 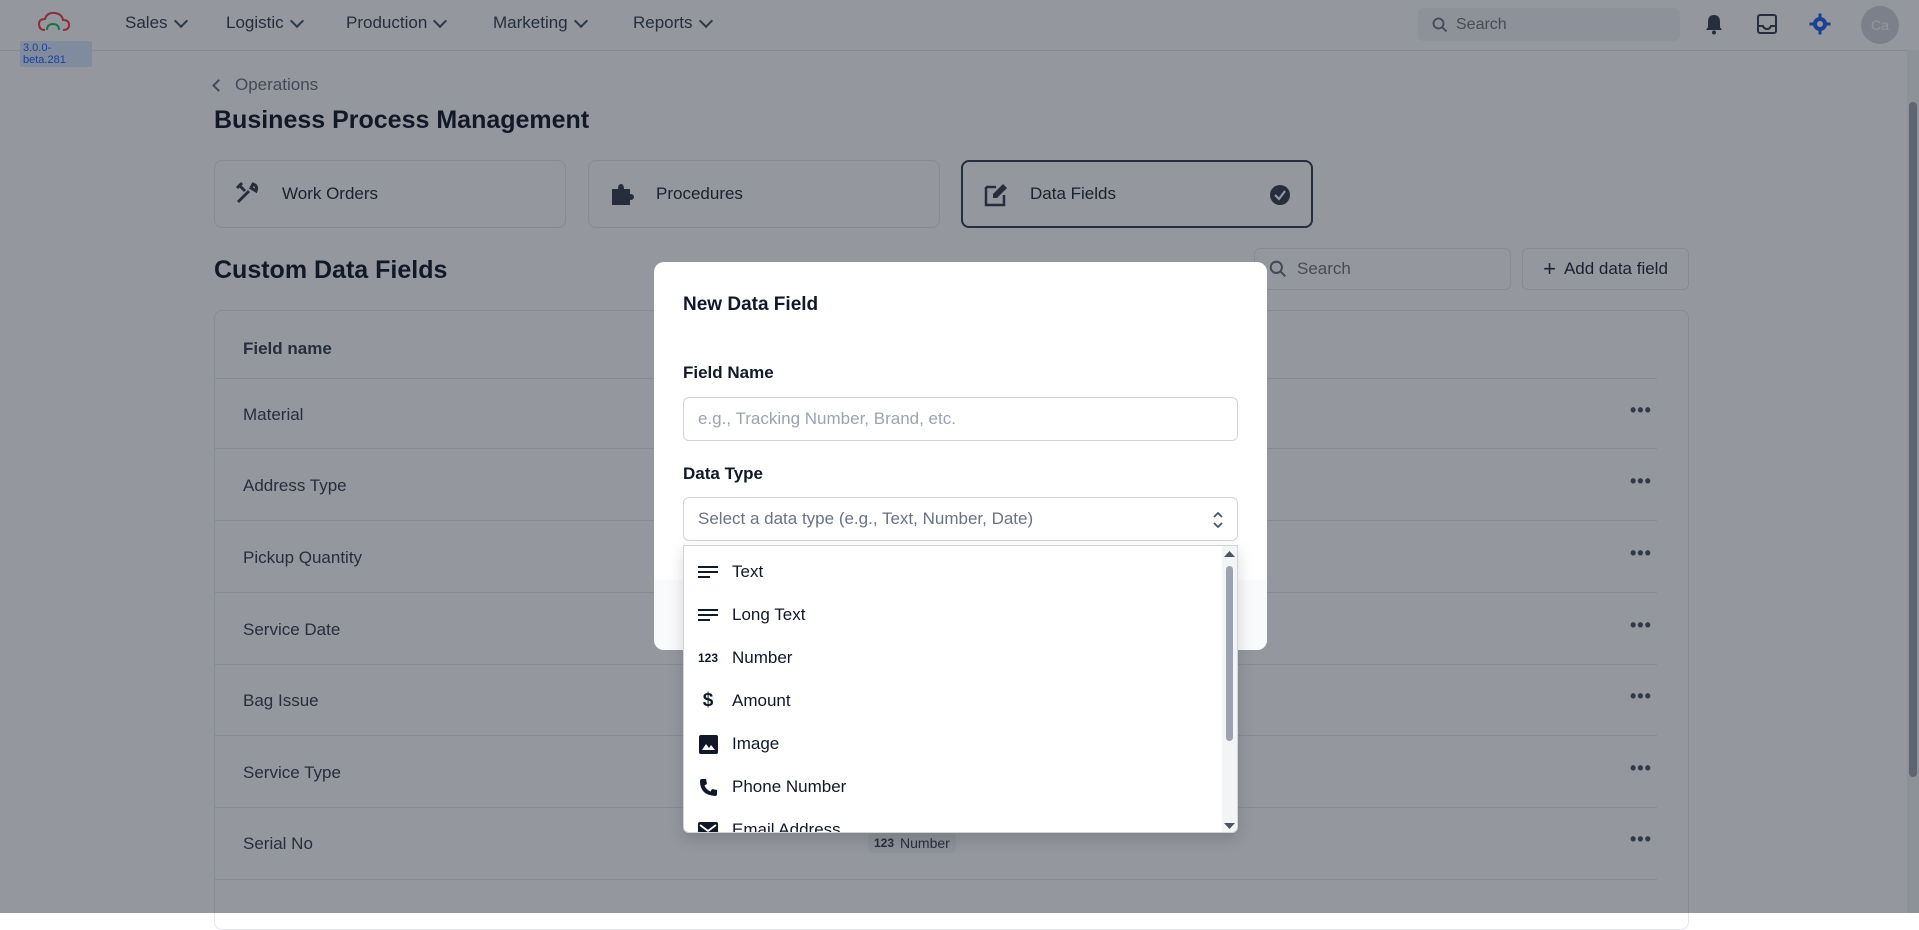 I want to click on dollar-icon: $, so click(x=708, y=700).